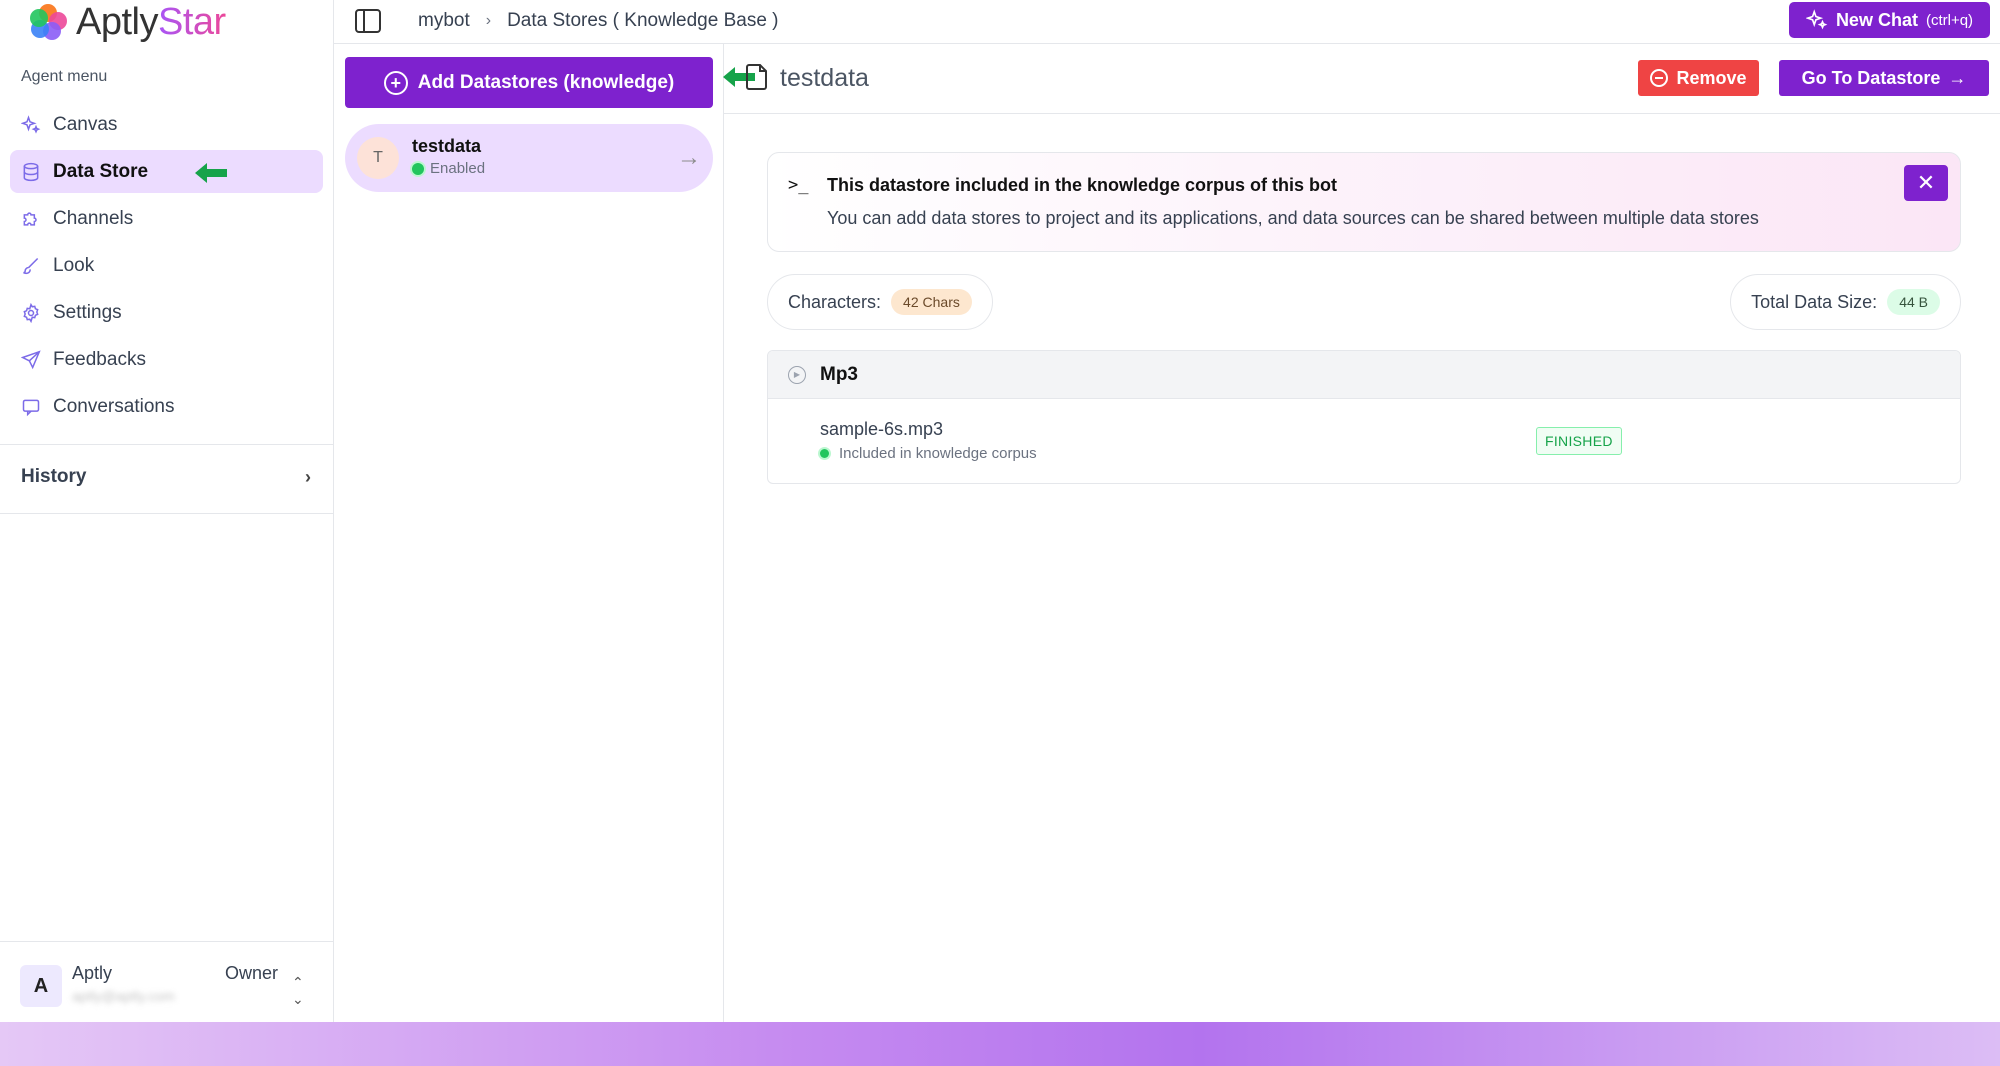 This screenshot has height=1066, width=2000. What do you see at coordinates (31, 313) in the screenshot?
I see `gear-icon` at bounding box center [31, 313].